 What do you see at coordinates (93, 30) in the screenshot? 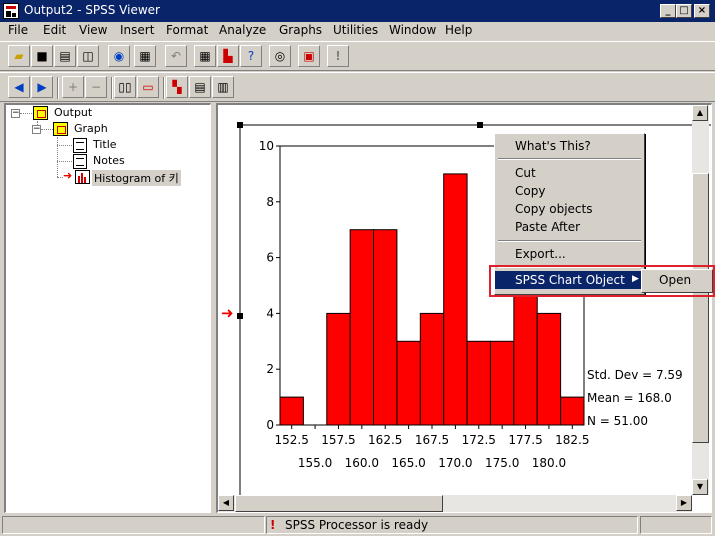
I see `menu-view: View` at bounding box center [93, 30].